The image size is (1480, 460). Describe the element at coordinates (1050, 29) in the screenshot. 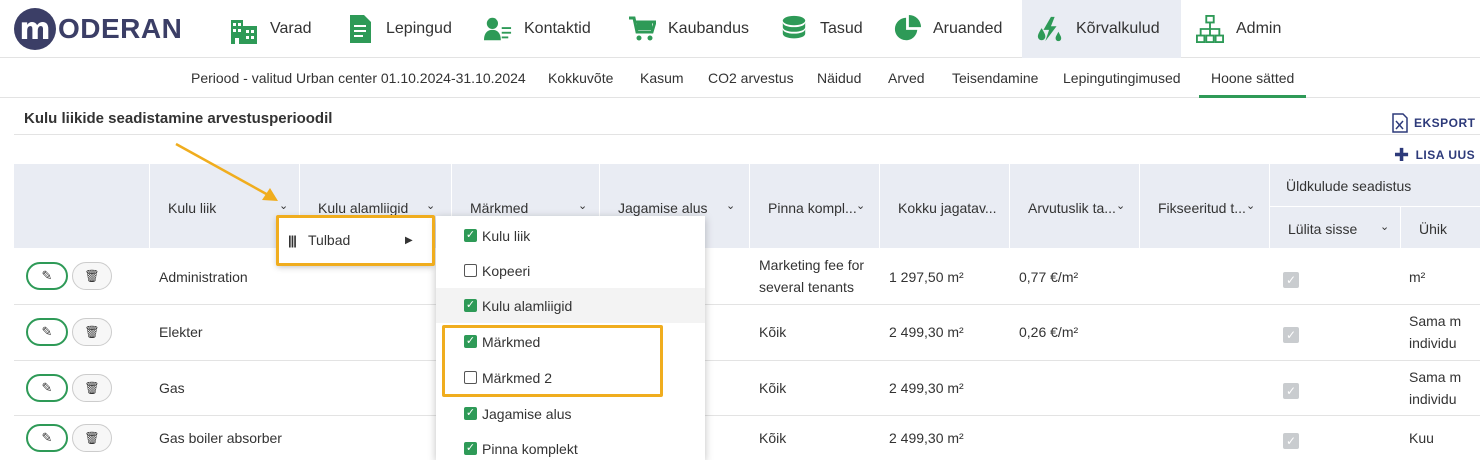

I see `utilities-icon` at that location.